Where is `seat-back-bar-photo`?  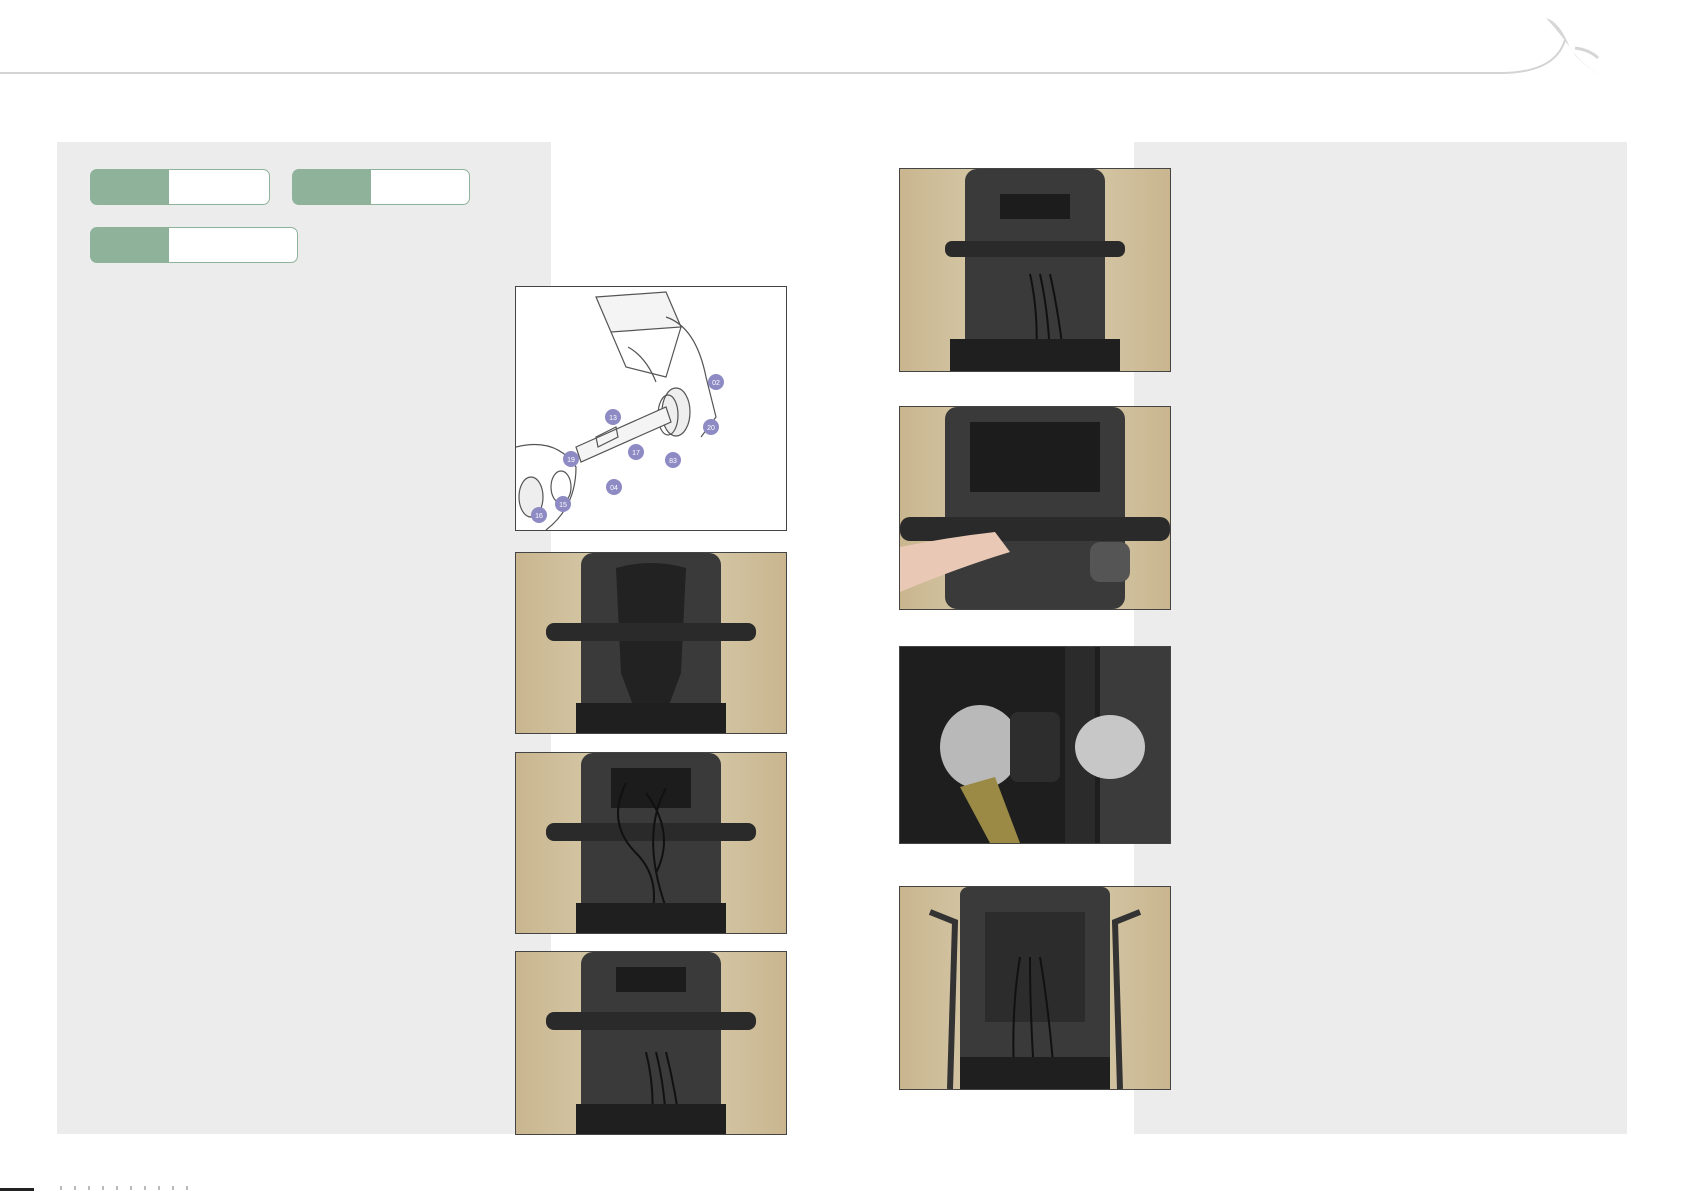
seat-back-bar-photo is located at coordinates (651, 1043).